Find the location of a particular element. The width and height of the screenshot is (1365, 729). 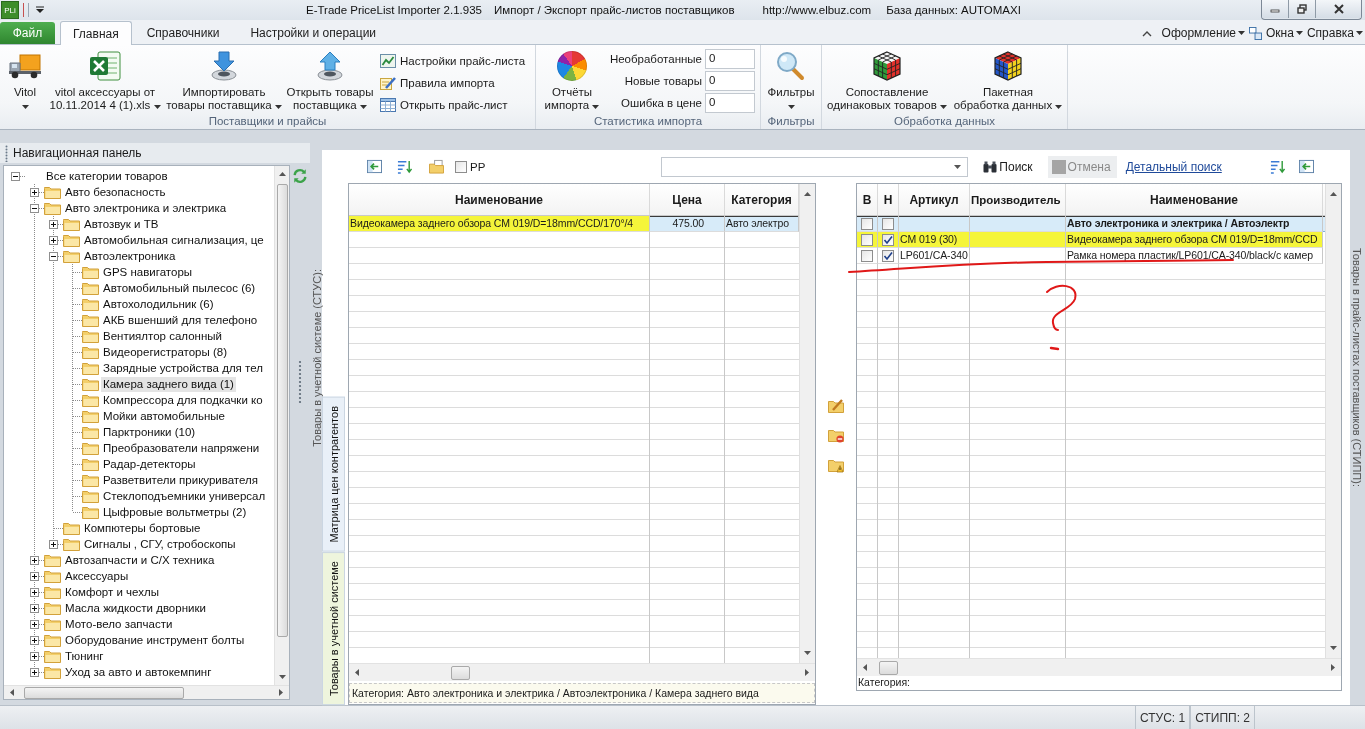

tree-item: Мото-вело запчасти is located at coordinates (119, 624).